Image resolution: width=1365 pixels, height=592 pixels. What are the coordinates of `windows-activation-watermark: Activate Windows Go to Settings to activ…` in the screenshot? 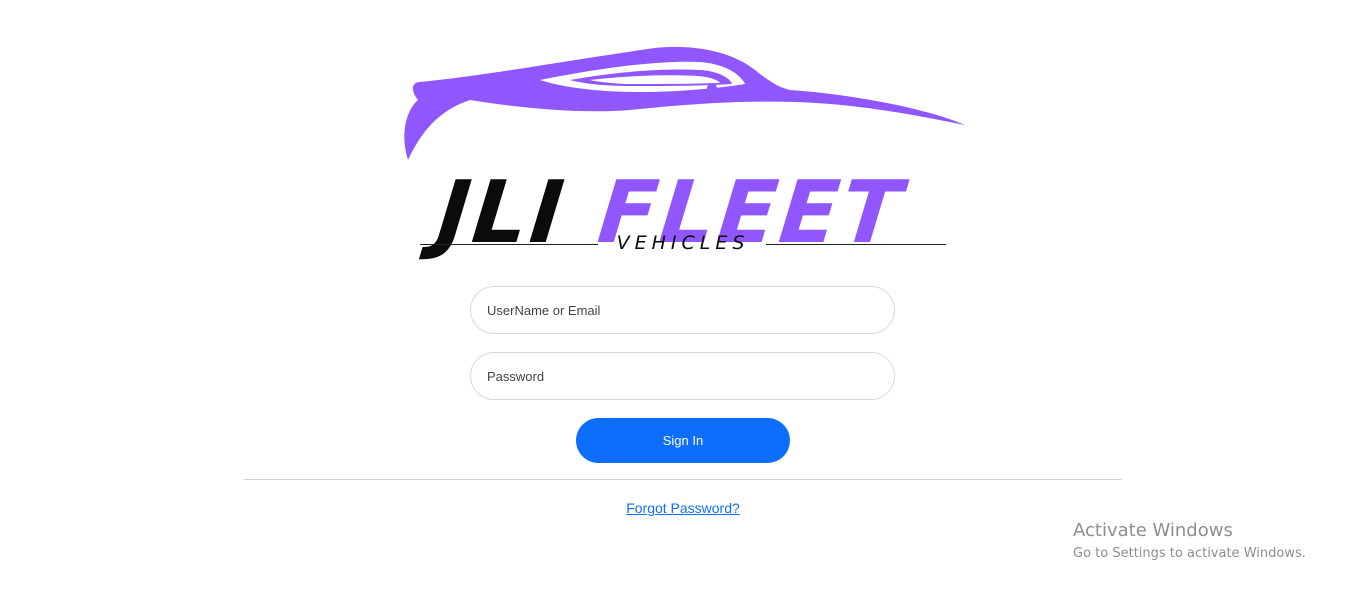 It's located at (1189, 542).